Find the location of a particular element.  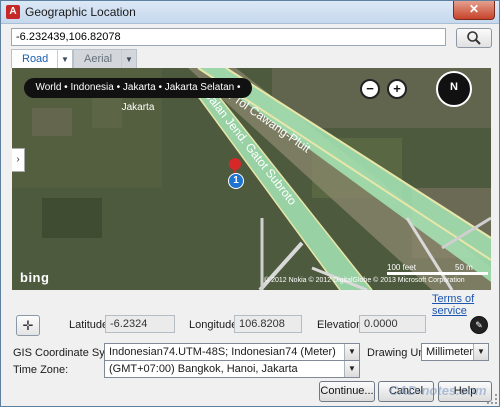

terms-of-service-link: Terms of service is located at coordinates (465, 305).